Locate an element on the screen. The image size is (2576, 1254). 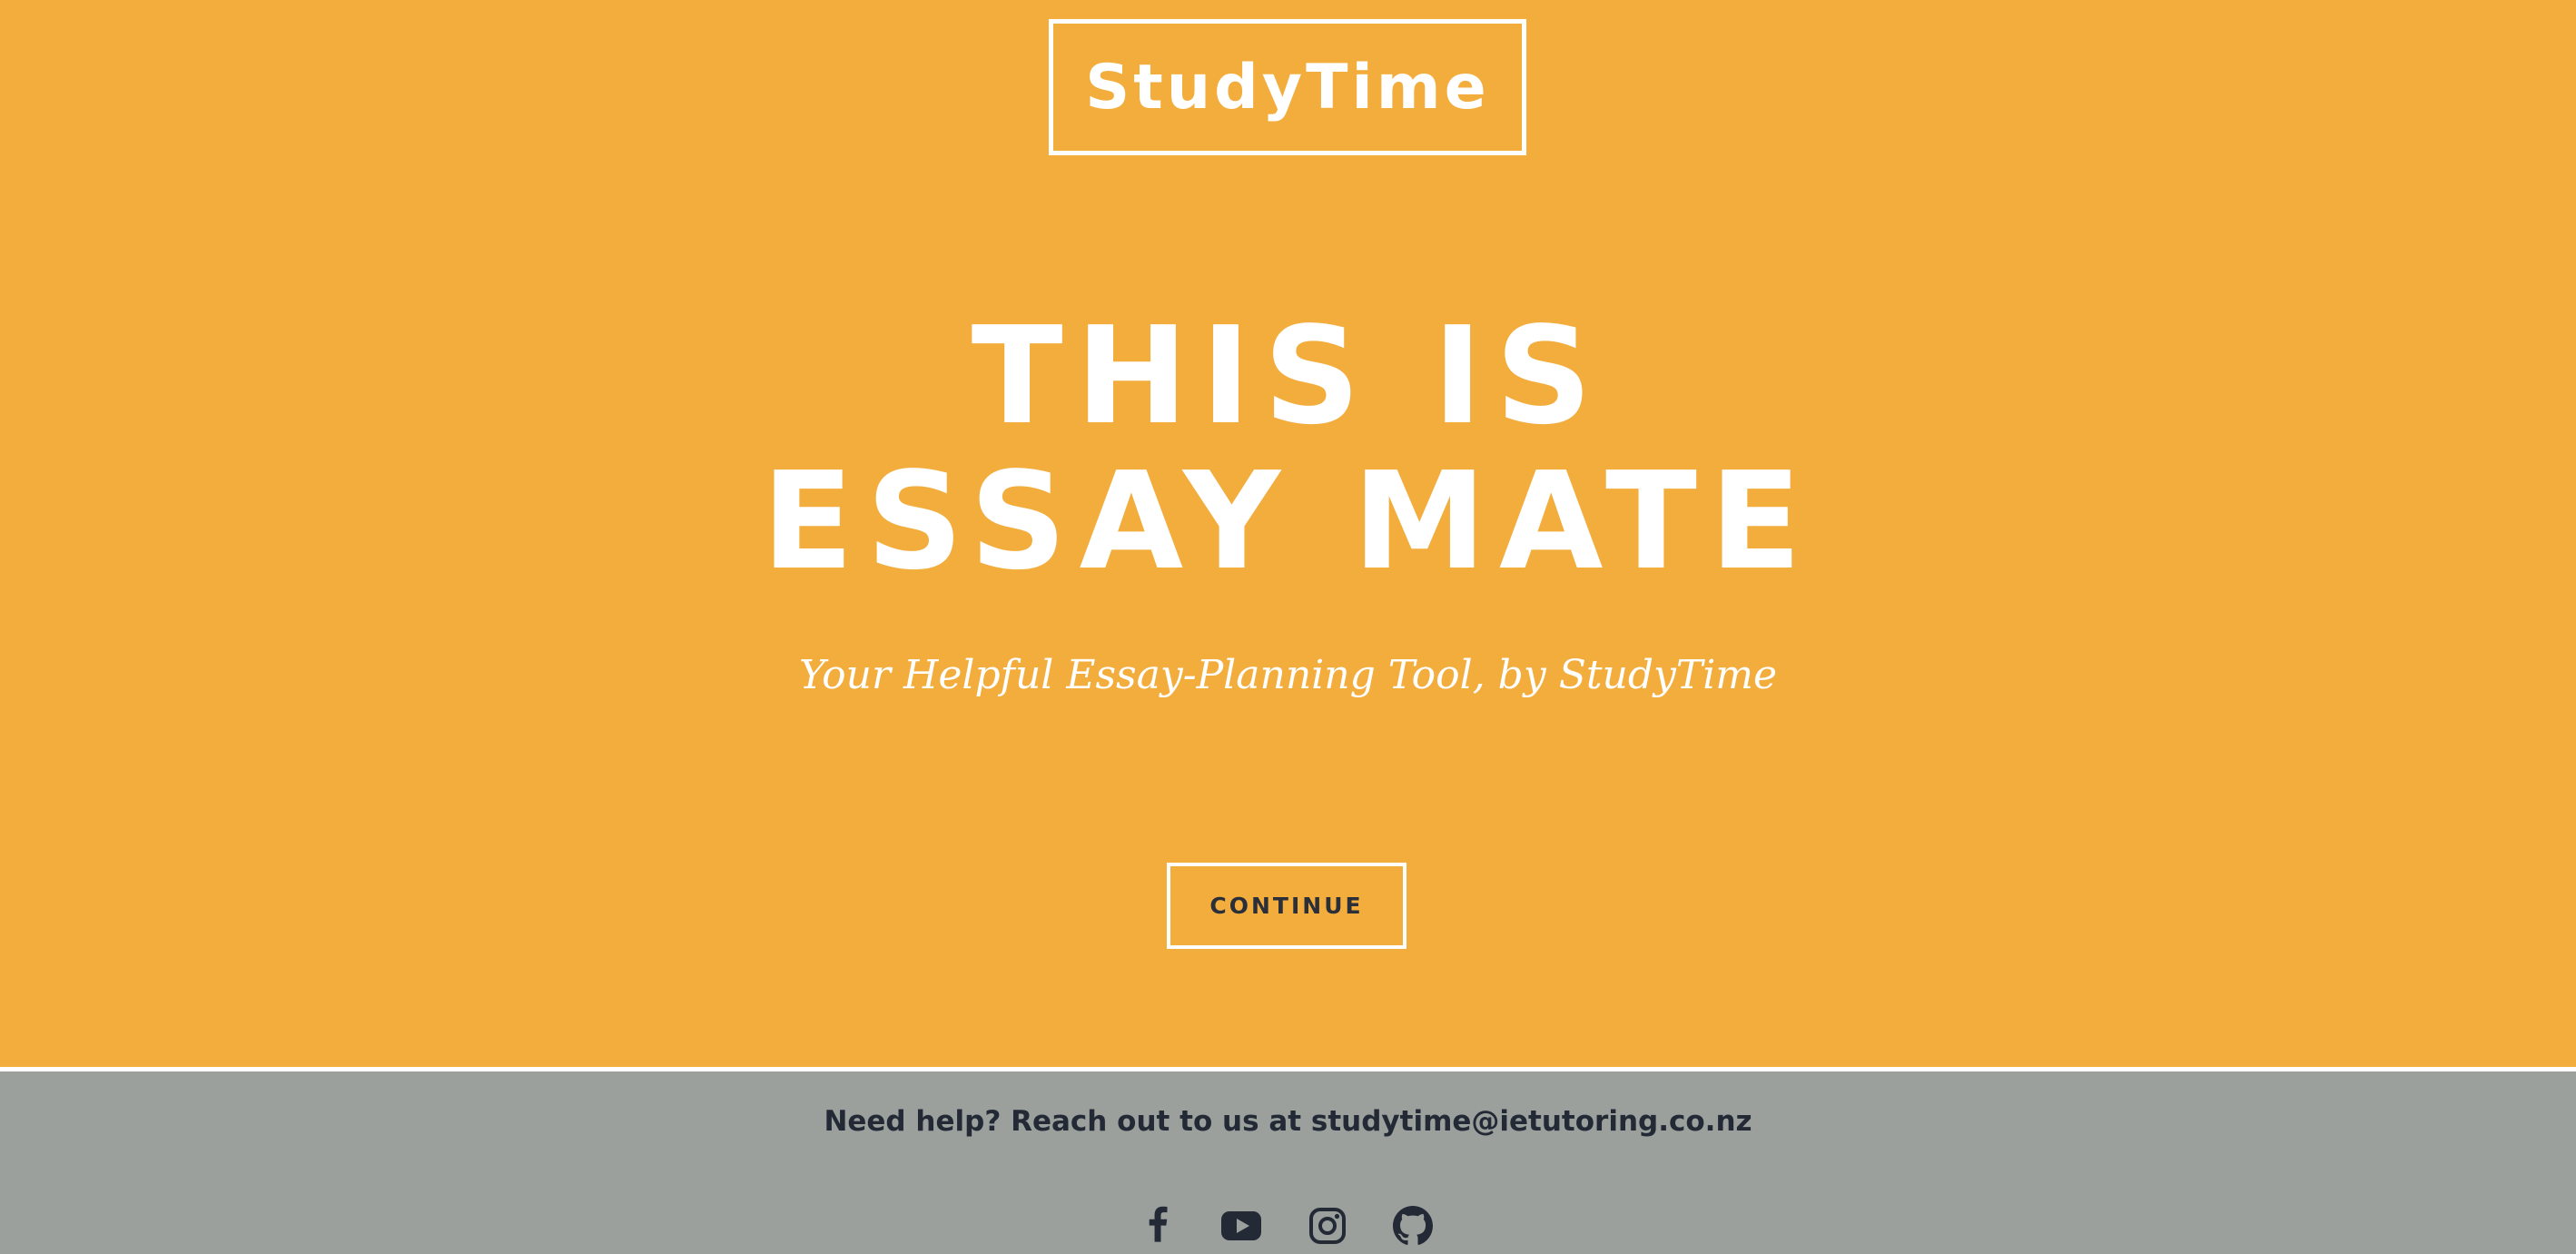
logo-text: StudyTime is located at coordinates (1287, 87).